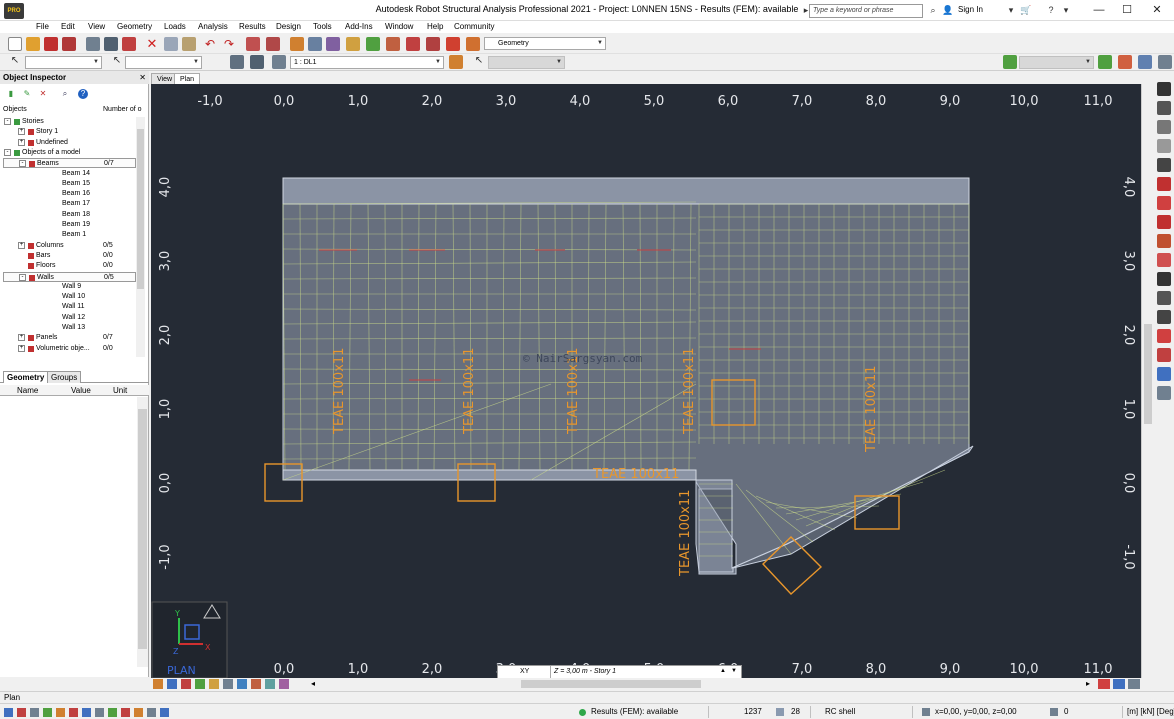 The width and height of the screenshot is (1174, 719). What do you see at coordinates (297, 44) in the screenshot?
I see `lock-icon` at bounding box center [297, 44].